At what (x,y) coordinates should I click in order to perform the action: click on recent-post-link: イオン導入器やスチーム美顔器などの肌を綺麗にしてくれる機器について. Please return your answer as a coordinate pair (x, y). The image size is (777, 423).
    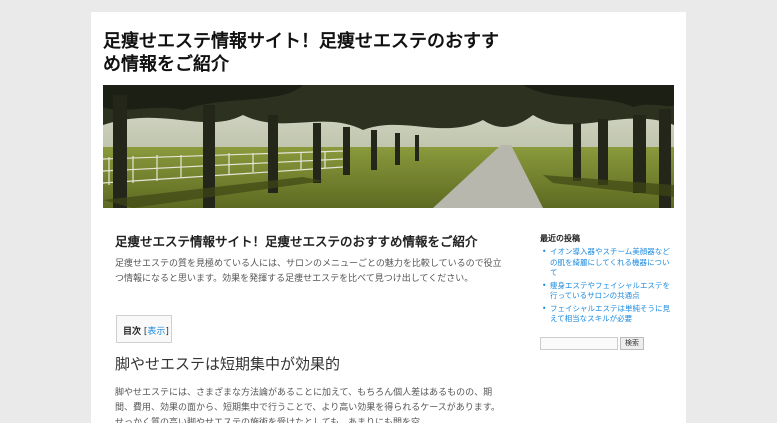
    Looking at the image, I should click on (605, 263).